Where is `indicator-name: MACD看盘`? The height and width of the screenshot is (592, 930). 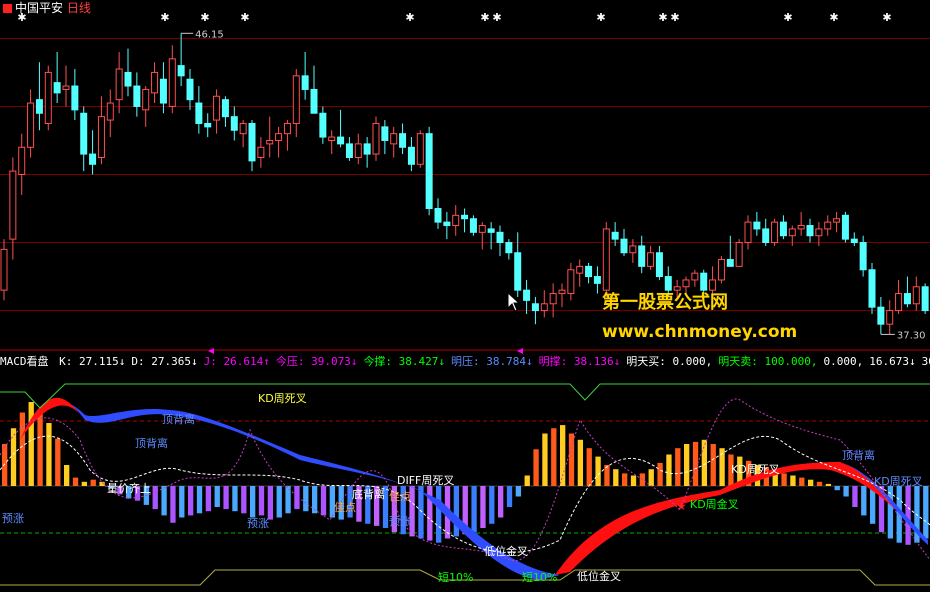
indicator-name: MACD看盘 is located at coordinates (24, 361).